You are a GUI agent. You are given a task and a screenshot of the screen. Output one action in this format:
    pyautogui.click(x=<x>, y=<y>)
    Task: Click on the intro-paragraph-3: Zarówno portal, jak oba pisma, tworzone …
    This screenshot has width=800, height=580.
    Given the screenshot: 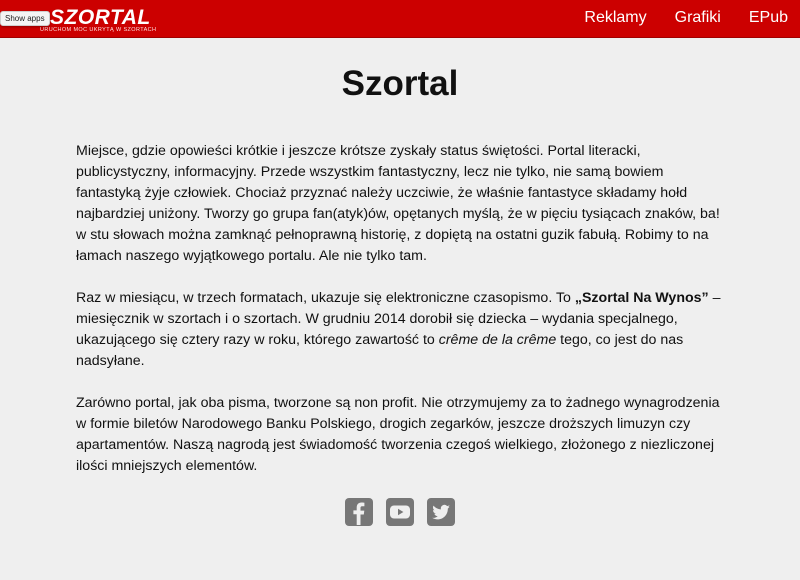 What is the action you would take?
    pyautogui.click(x=398, y=434)
    